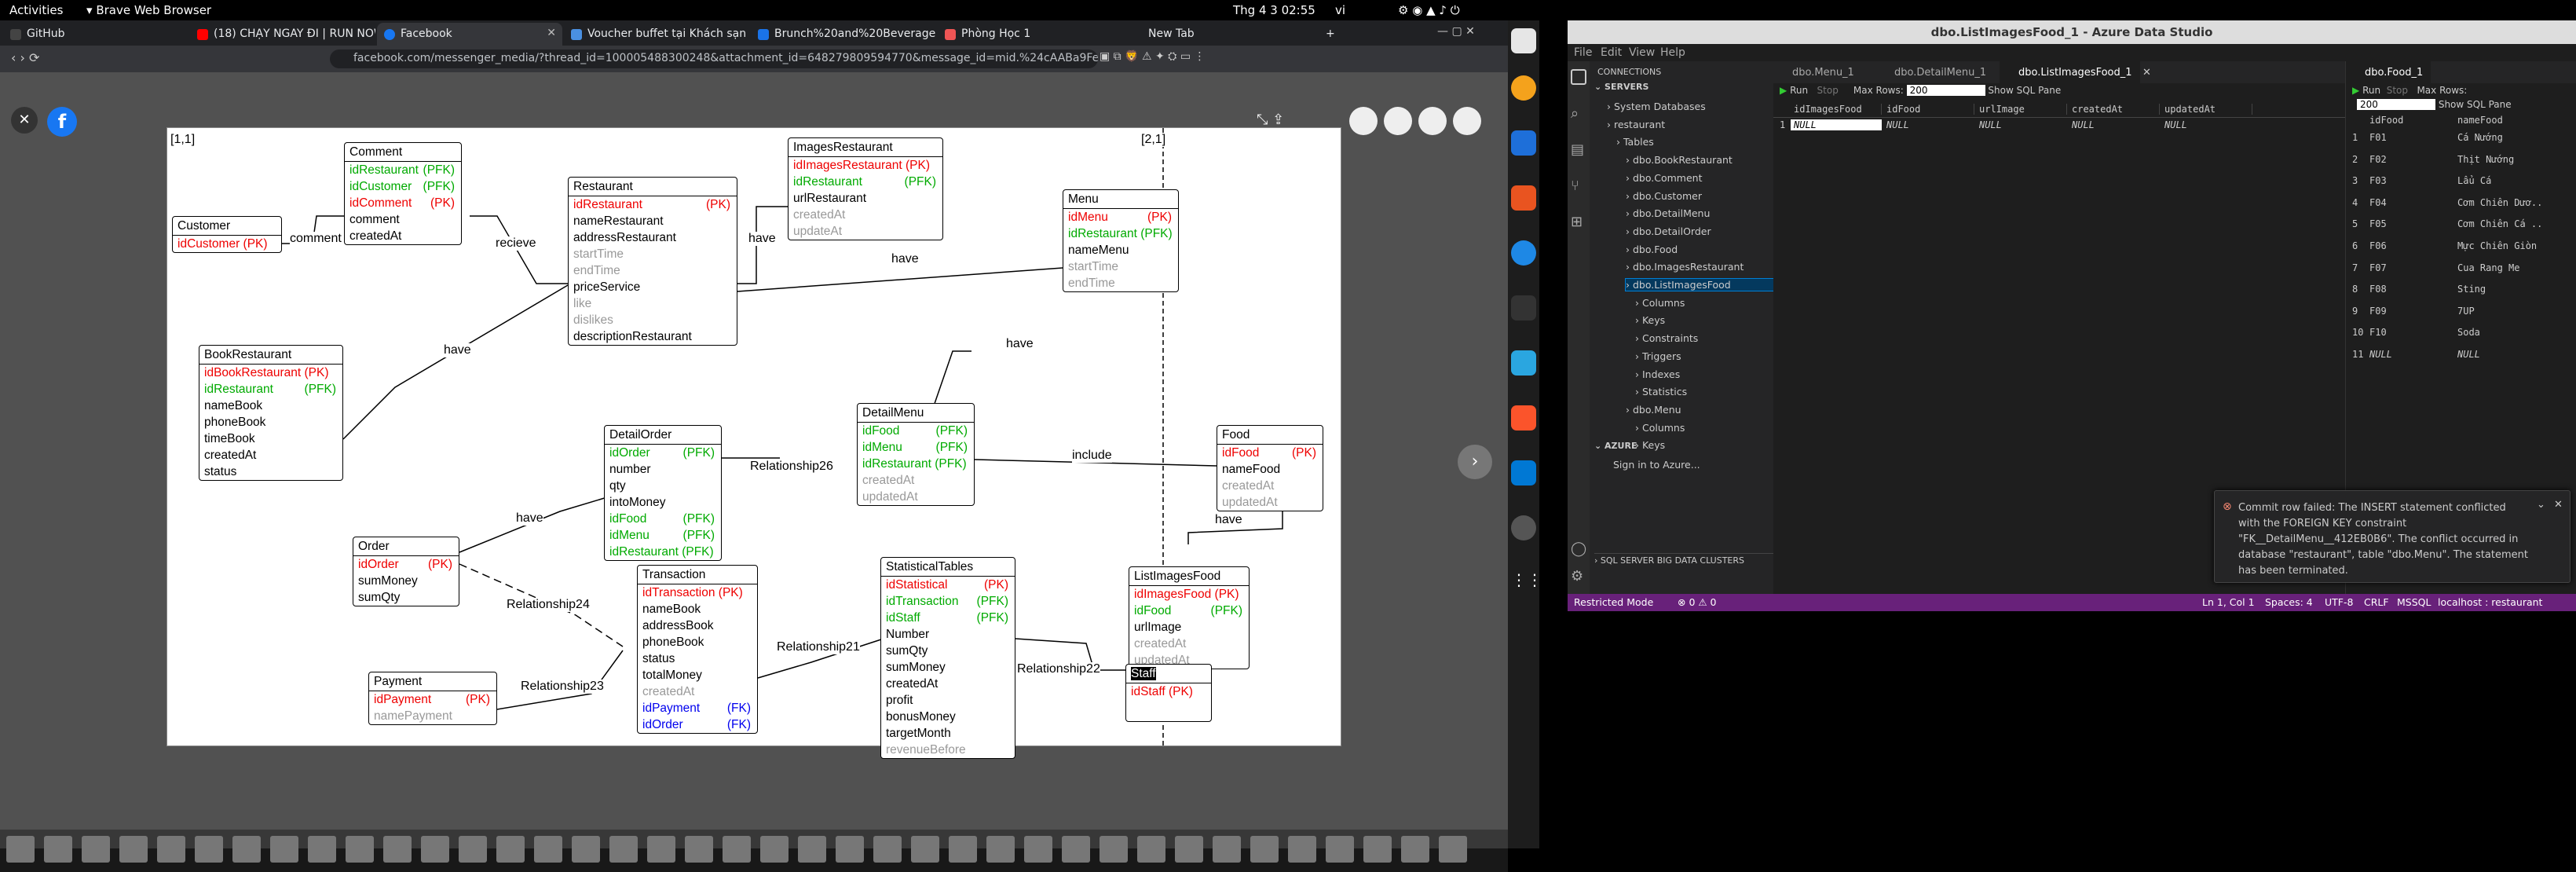  What do you see at coordinates (2358, 159) in the screenshot?
I see `grid-cell: 2` at bounding box center [2358, 159].